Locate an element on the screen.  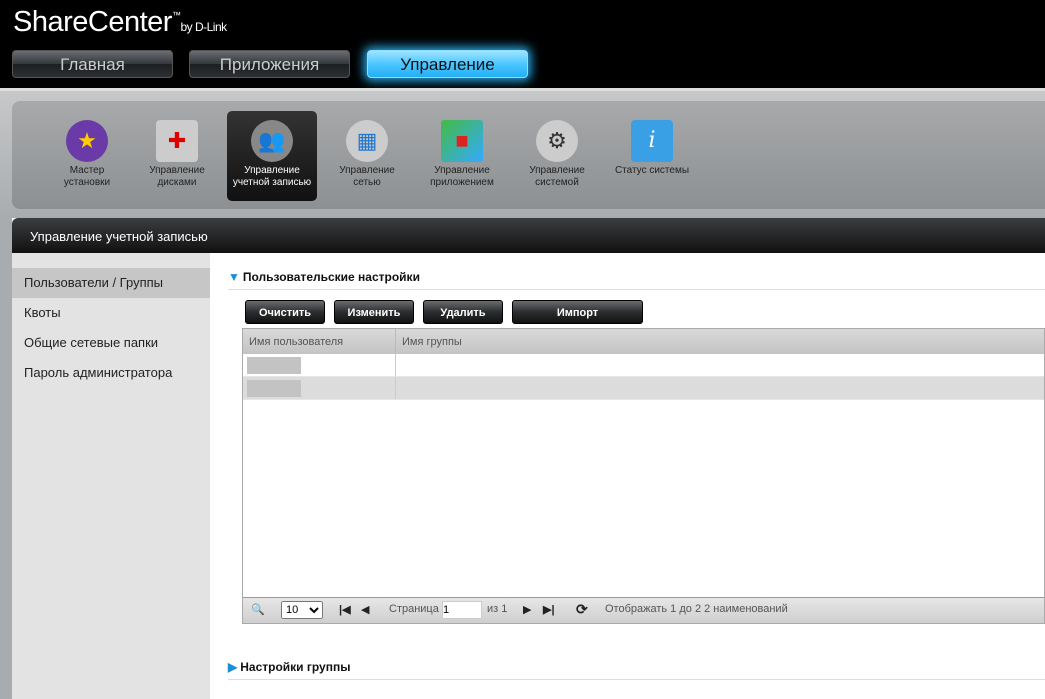
tool-system-management: ⚙ Управление системой is located at coordinates (557, 156).